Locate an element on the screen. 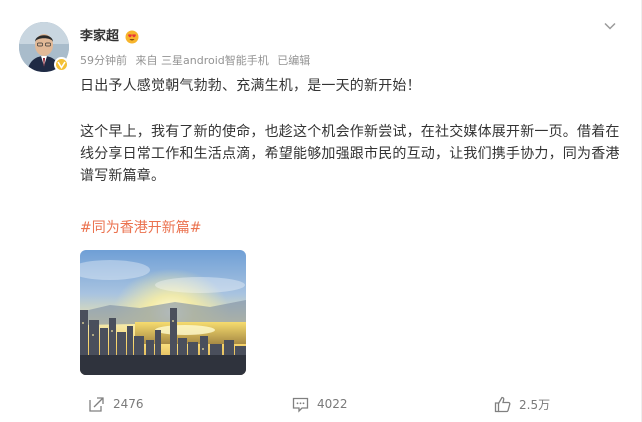 The width and height of the screenshot is (642, 422). author-name: 李家超 is located at coordinates (99, 37).